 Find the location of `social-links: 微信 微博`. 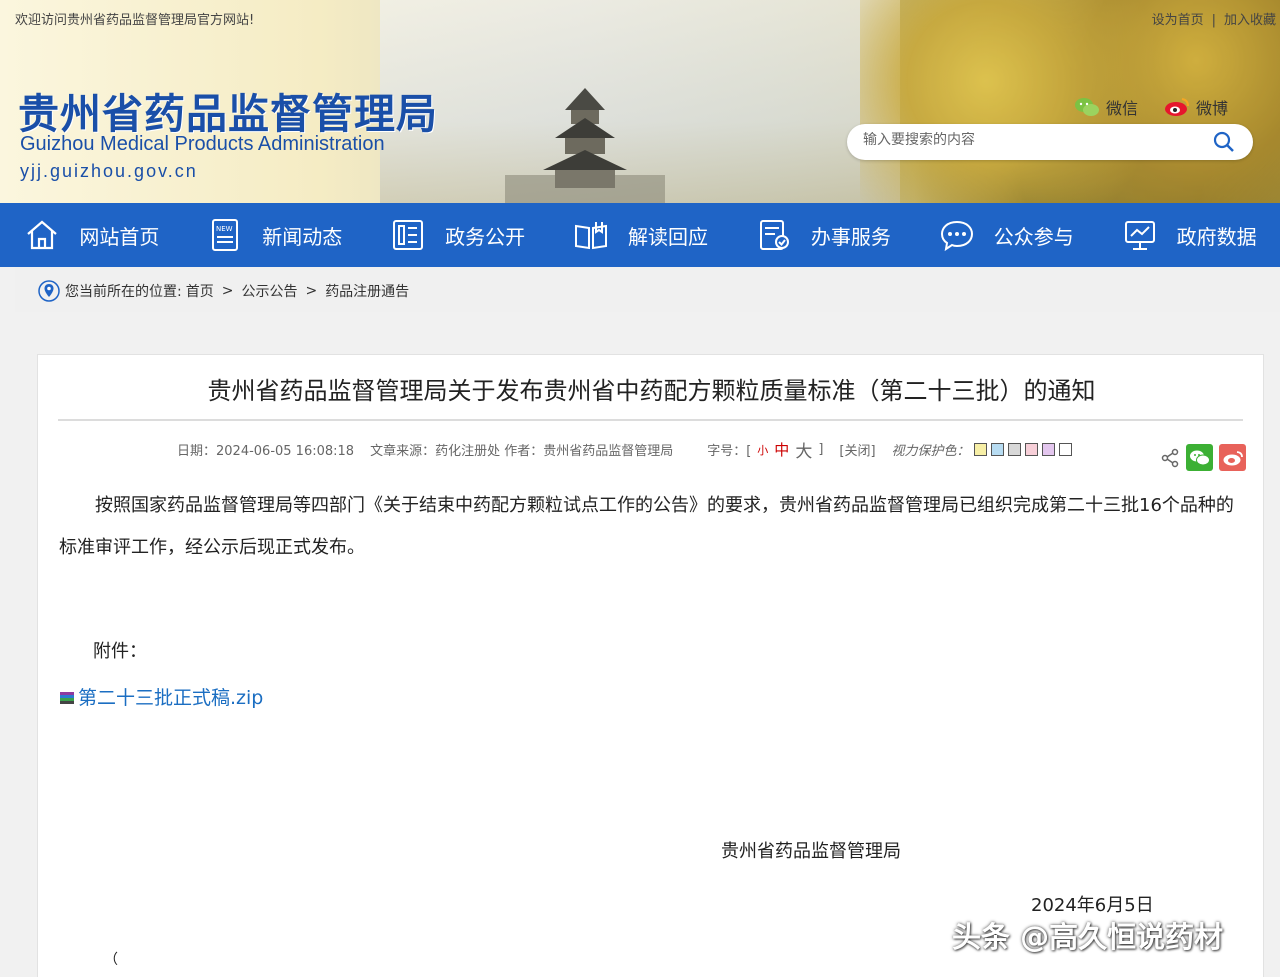

social-links: 微信 微博 is located at coordinates (1160, 107).